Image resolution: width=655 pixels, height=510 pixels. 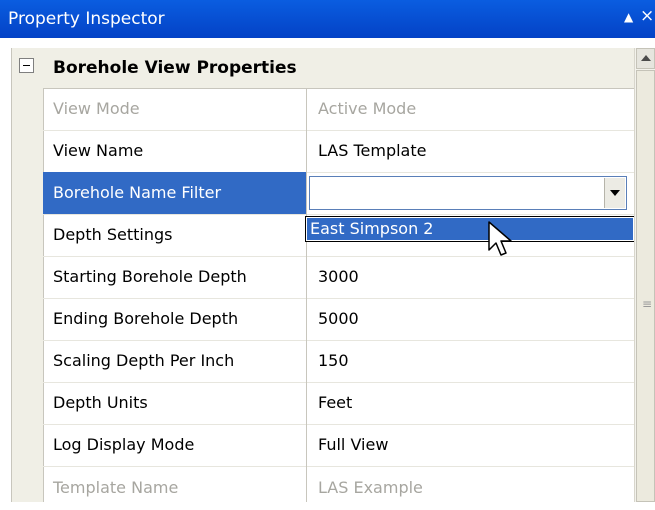 I want to click on vertical-scrollbar, so click(x=644, y=275).